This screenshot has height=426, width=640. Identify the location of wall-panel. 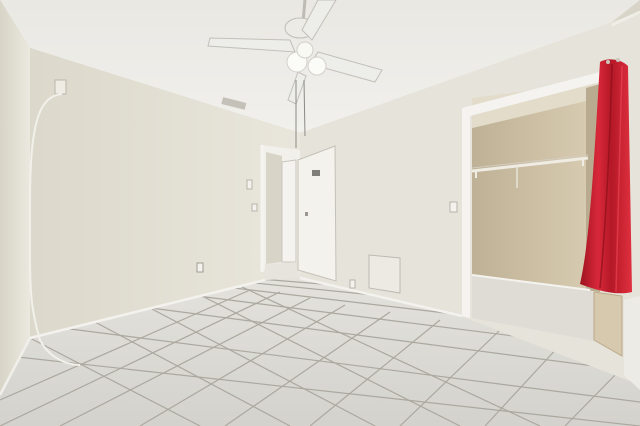
(384, 274).